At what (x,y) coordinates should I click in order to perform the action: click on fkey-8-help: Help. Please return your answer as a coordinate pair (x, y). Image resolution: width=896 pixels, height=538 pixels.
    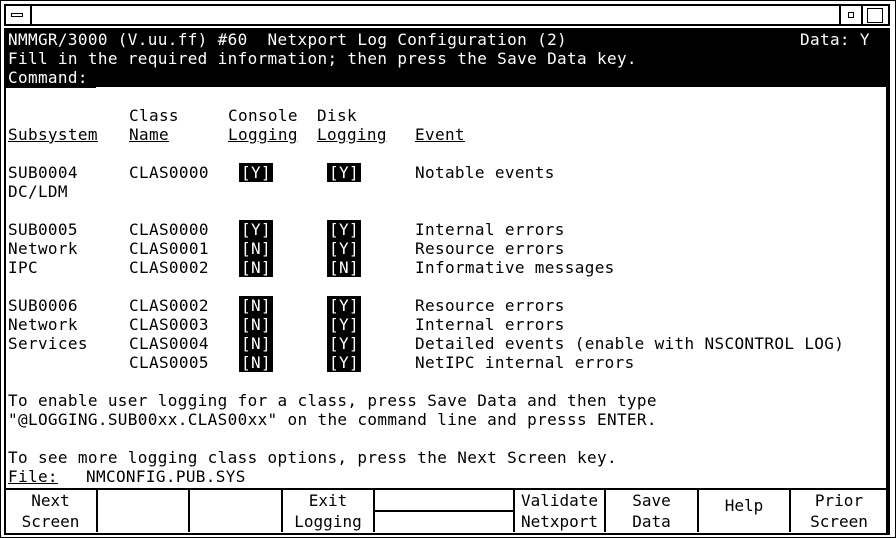
    Looking at the image, I should click on (745, 511).